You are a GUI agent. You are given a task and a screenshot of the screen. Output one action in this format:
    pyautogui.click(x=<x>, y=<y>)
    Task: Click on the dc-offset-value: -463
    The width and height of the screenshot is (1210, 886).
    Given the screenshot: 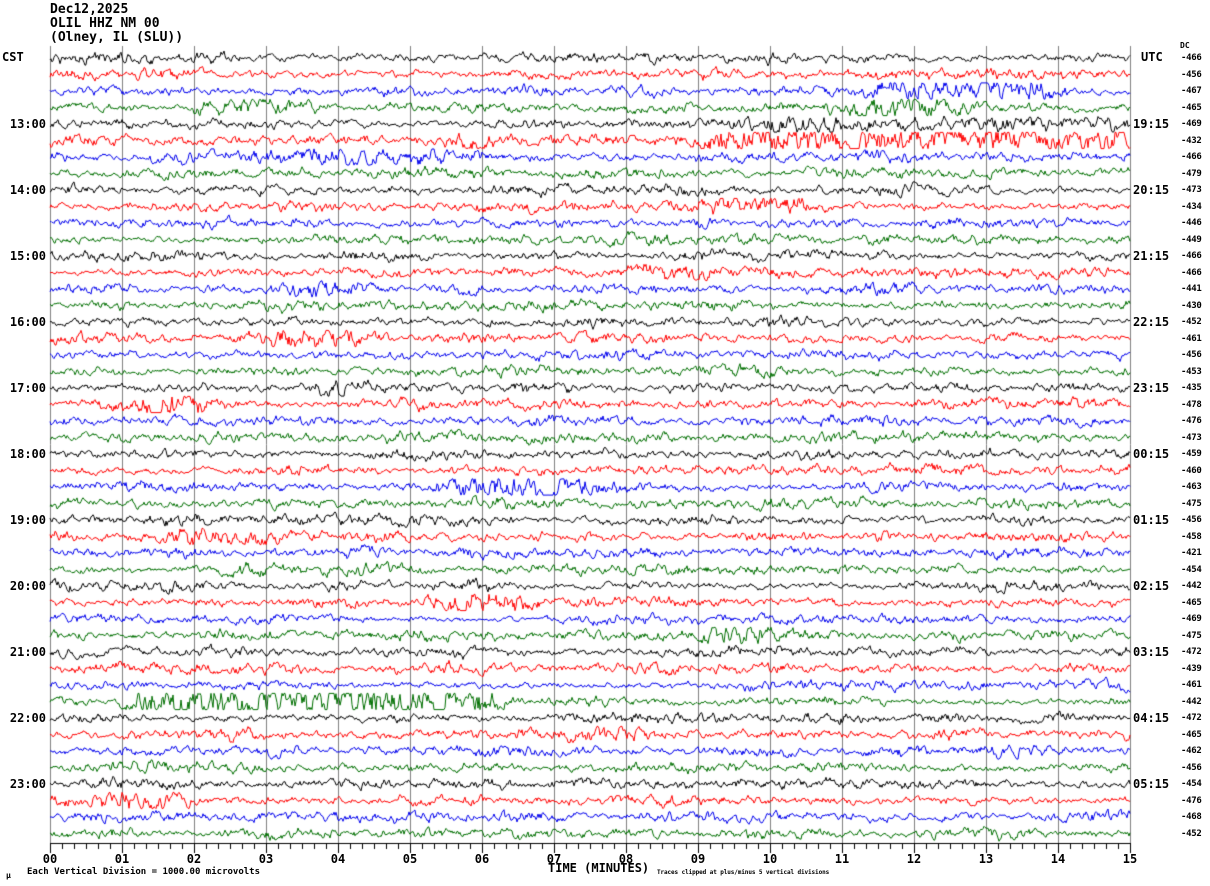 What is the action you would take?
    pyautogui.click(x=1191, y=487)
    